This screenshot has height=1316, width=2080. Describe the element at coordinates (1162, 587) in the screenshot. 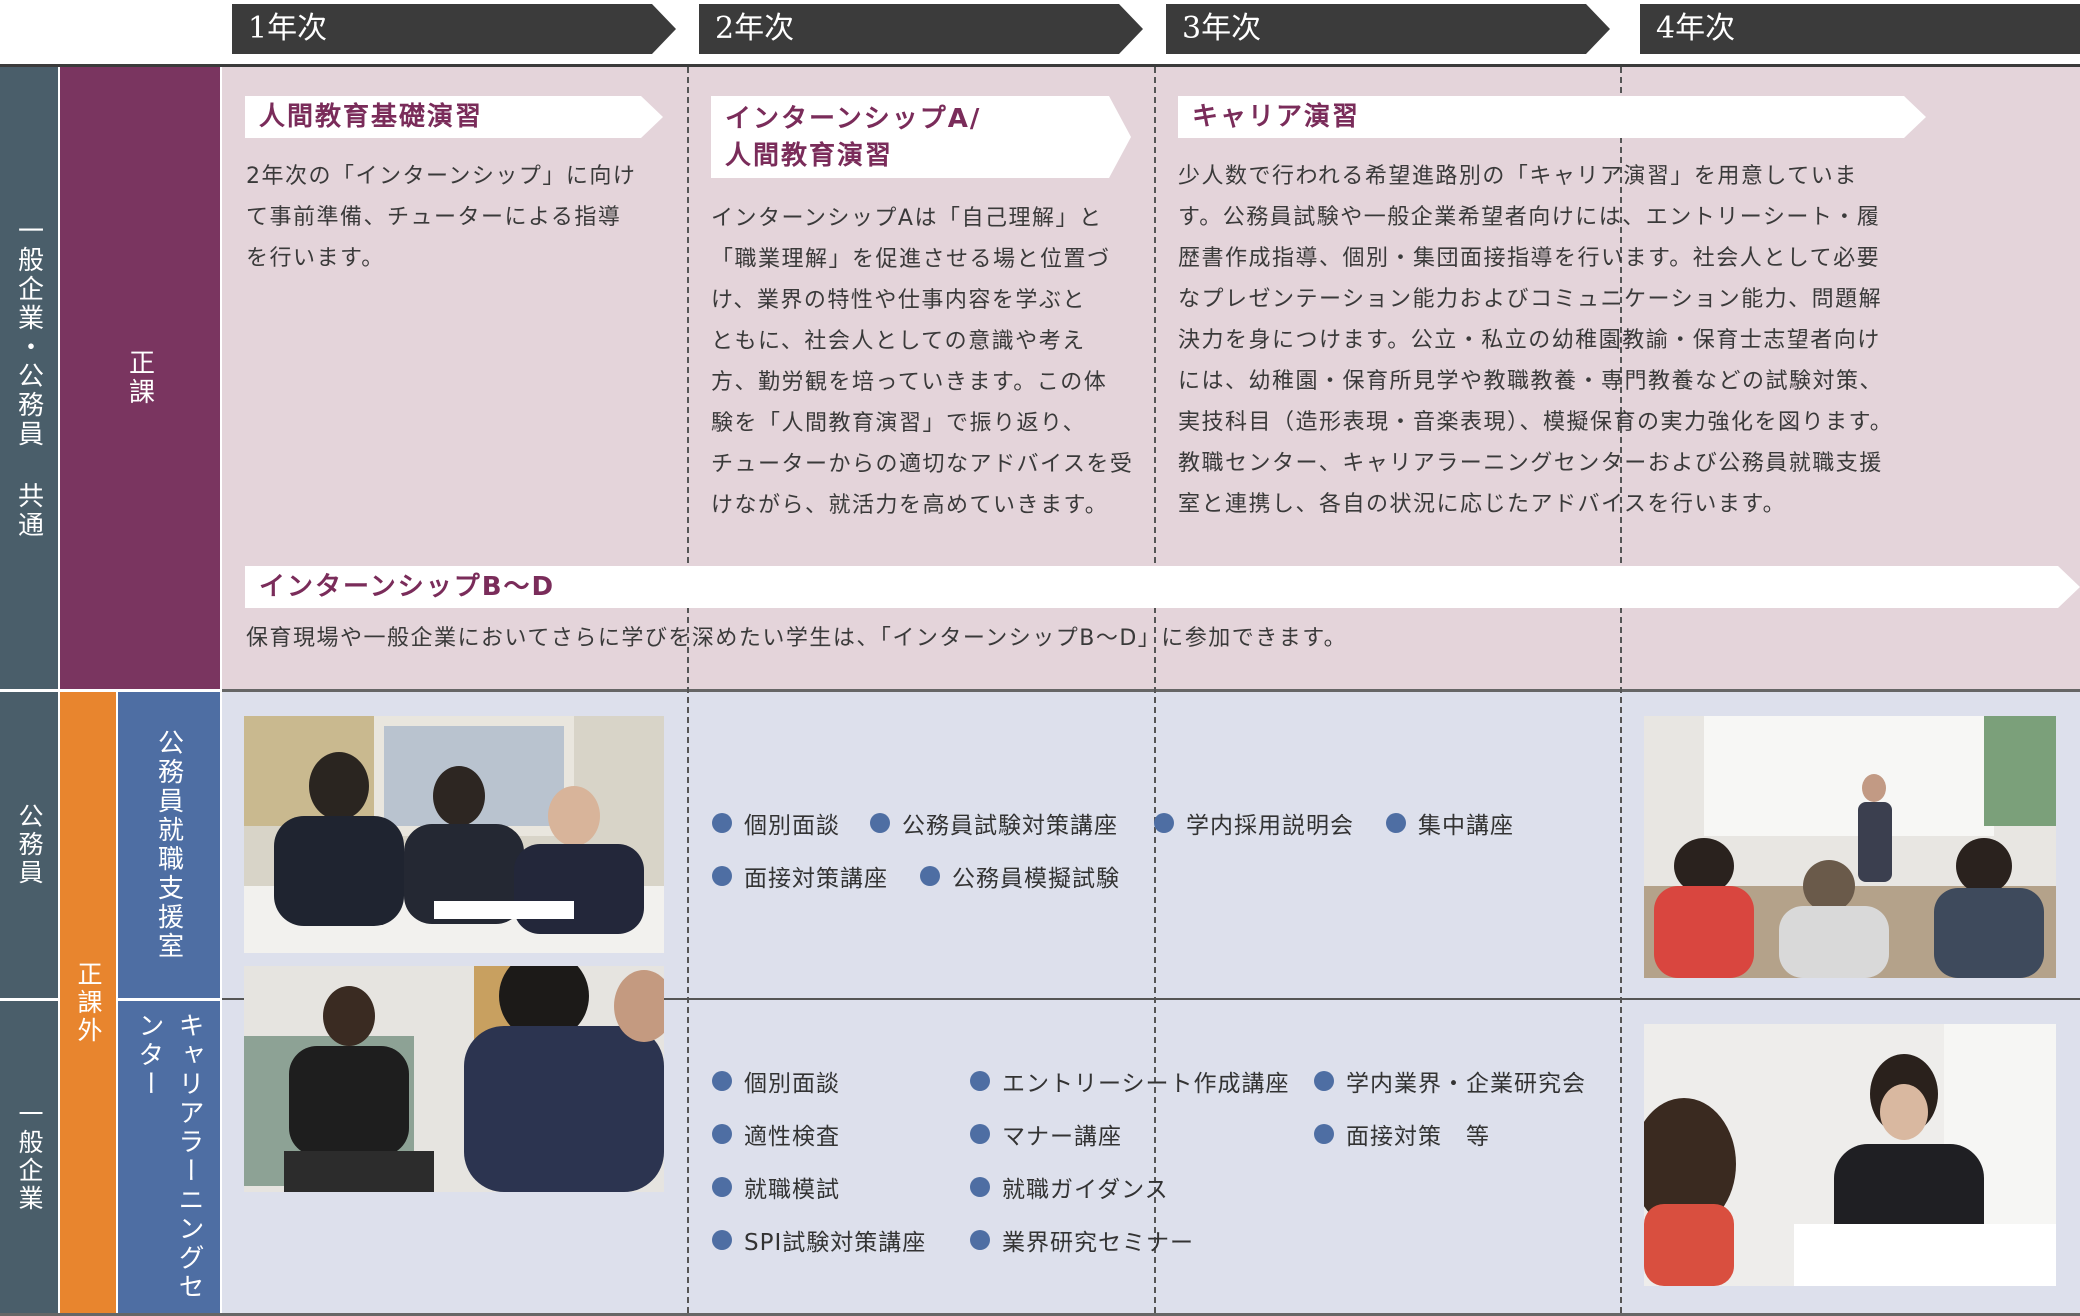

I see `internship-bd-title: インターンシップB〜D` at that location.